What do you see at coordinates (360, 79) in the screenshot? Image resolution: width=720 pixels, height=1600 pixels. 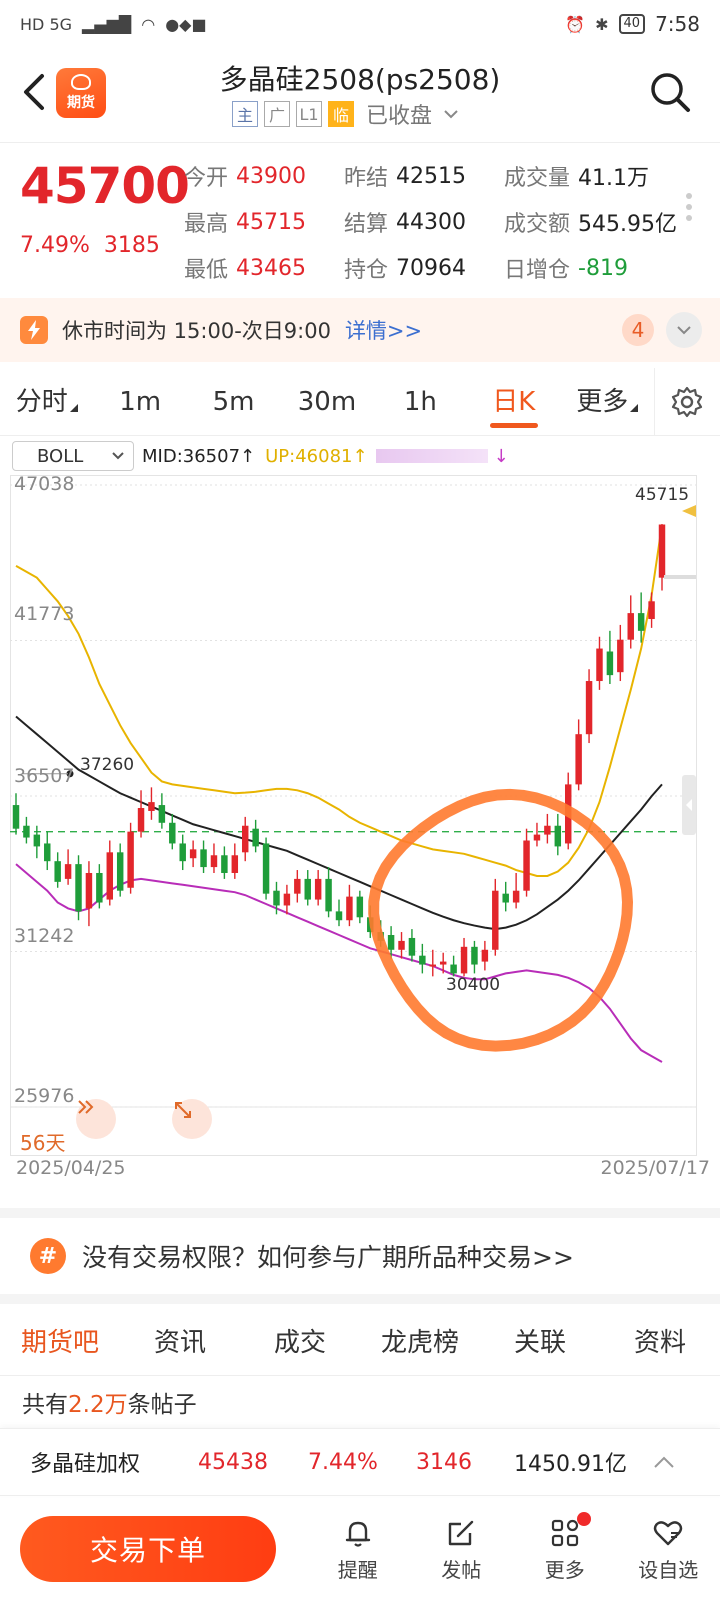 I see `page-title: 多晶硅2508(ps2508)` at bounding box center [360, 79].